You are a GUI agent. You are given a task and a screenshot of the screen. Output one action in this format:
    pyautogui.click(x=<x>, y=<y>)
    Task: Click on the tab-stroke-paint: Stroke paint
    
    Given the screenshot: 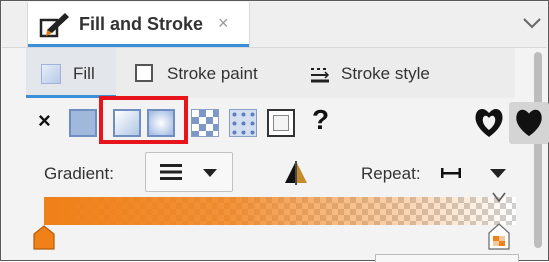 What is the action you would take?
    pyautogui.click(x=212, y=74)
    